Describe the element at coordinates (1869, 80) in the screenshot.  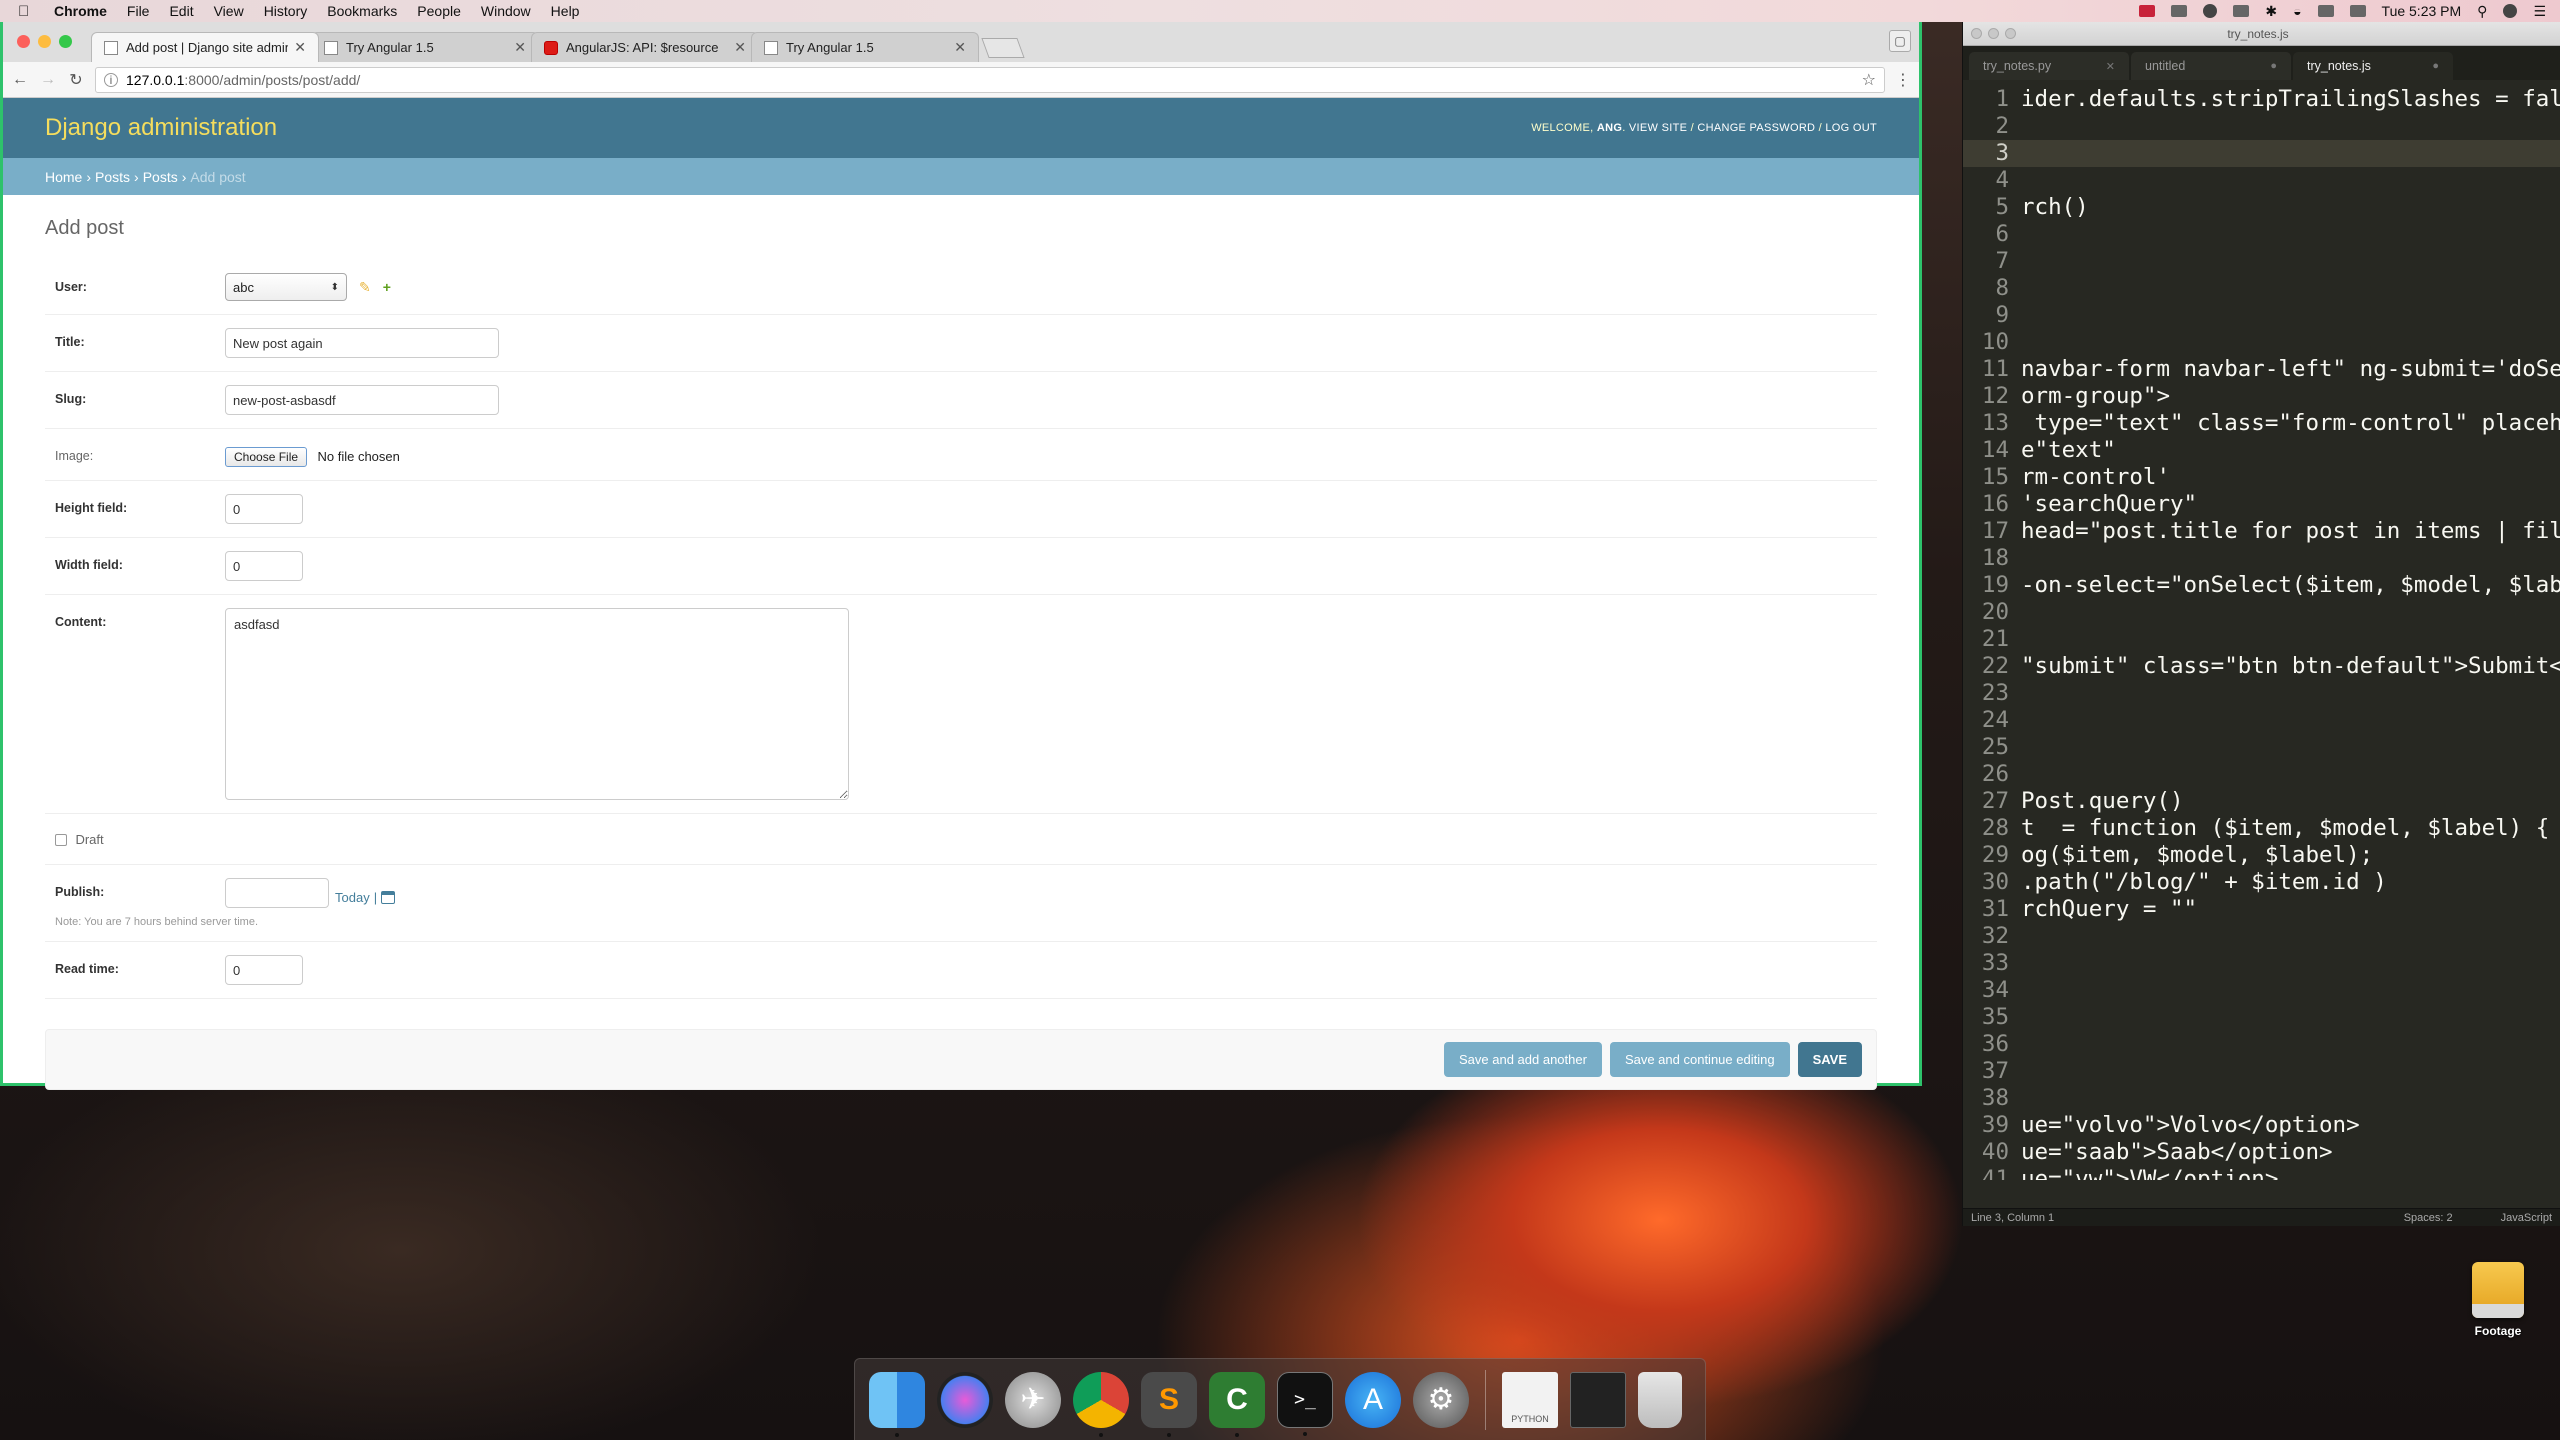
I see `bookmark-star-icon: ☆` at that location.